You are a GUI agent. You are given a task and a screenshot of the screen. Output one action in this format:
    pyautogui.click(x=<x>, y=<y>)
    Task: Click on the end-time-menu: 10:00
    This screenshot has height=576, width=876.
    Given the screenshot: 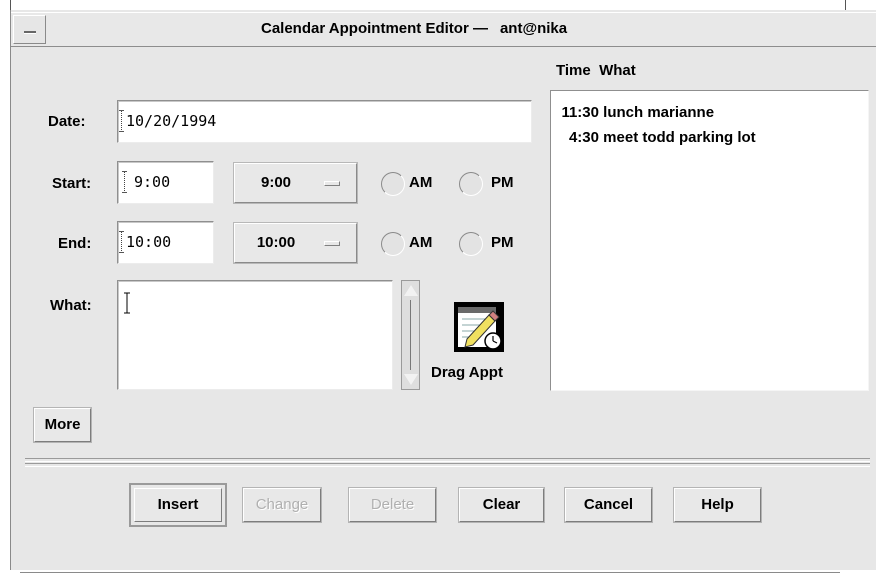 What is the action you would take?
    pyautogui.click(x=295, y=243)
    